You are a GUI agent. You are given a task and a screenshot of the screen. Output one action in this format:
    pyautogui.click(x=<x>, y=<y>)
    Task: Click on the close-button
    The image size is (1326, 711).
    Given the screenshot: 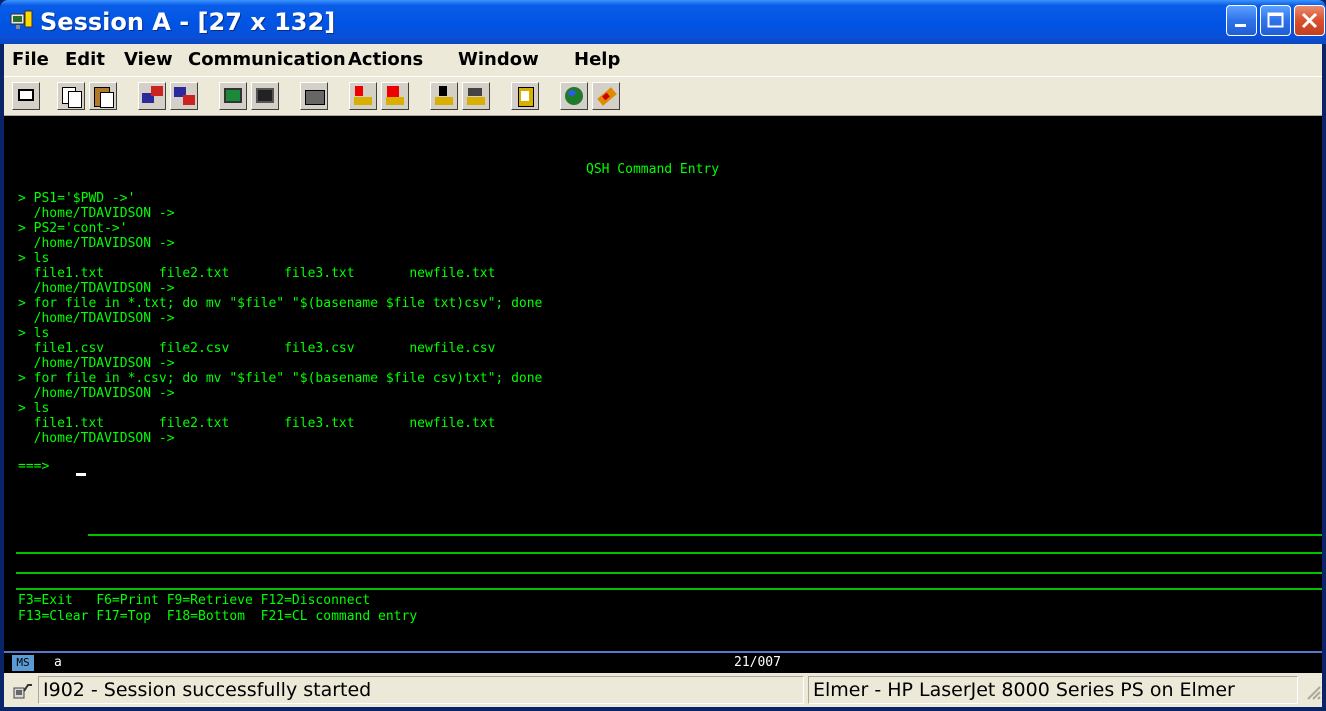 What is the action you would take?
    pyautogui.click(x=1309, y=20)
    